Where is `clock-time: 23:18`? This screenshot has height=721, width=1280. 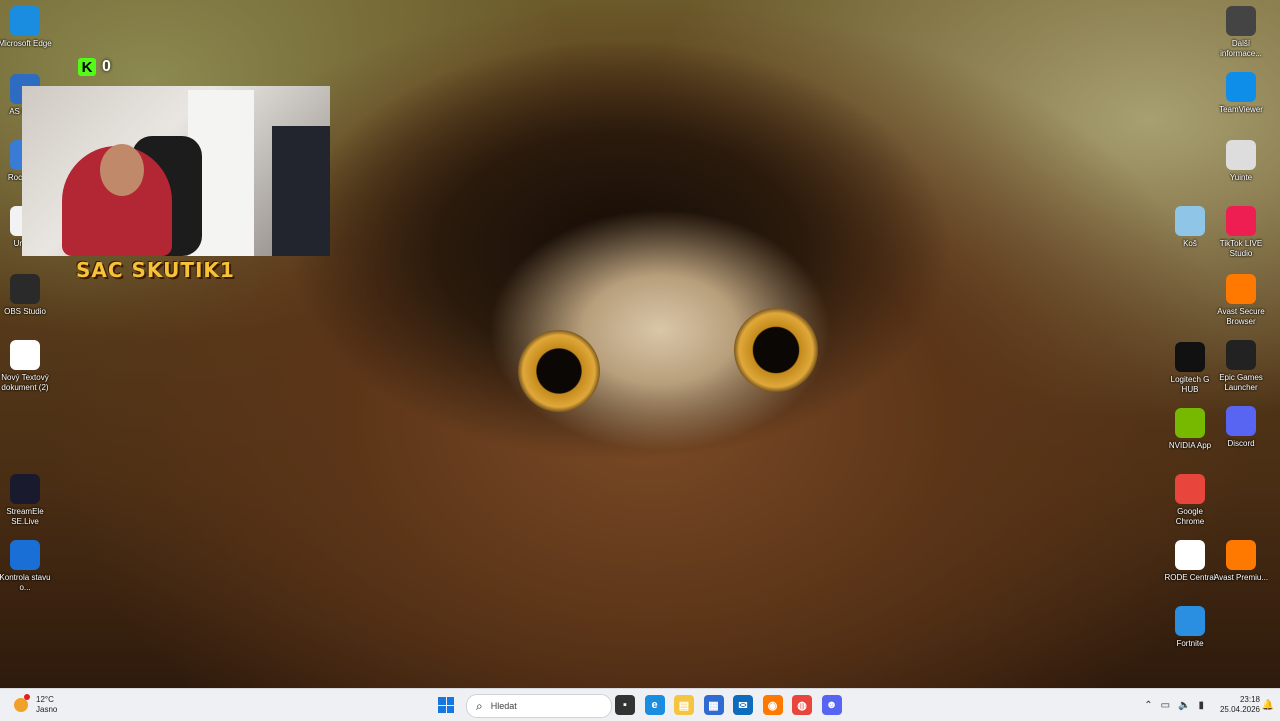
clock-time: 23:18 is located at coordinates (1249, 699).